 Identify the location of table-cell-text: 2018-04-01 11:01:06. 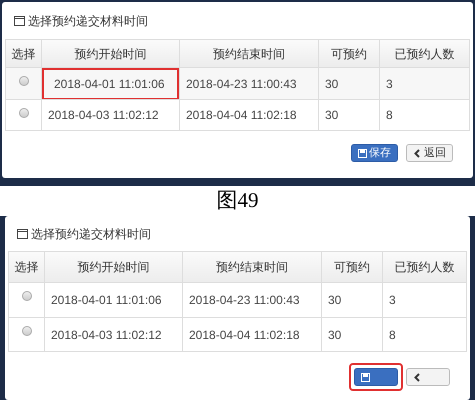
(106, 300).